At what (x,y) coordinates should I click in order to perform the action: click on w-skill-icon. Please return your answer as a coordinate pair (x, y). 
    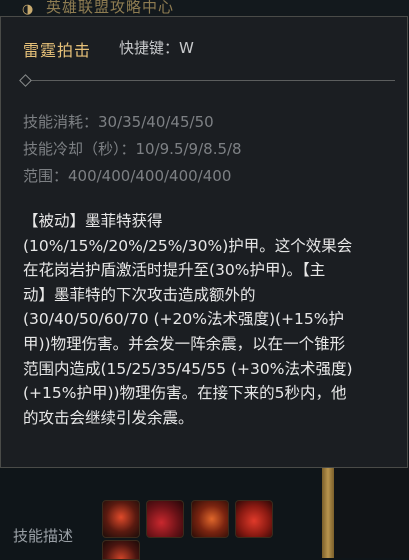
    Looking at the image, I should click on (210, 519).